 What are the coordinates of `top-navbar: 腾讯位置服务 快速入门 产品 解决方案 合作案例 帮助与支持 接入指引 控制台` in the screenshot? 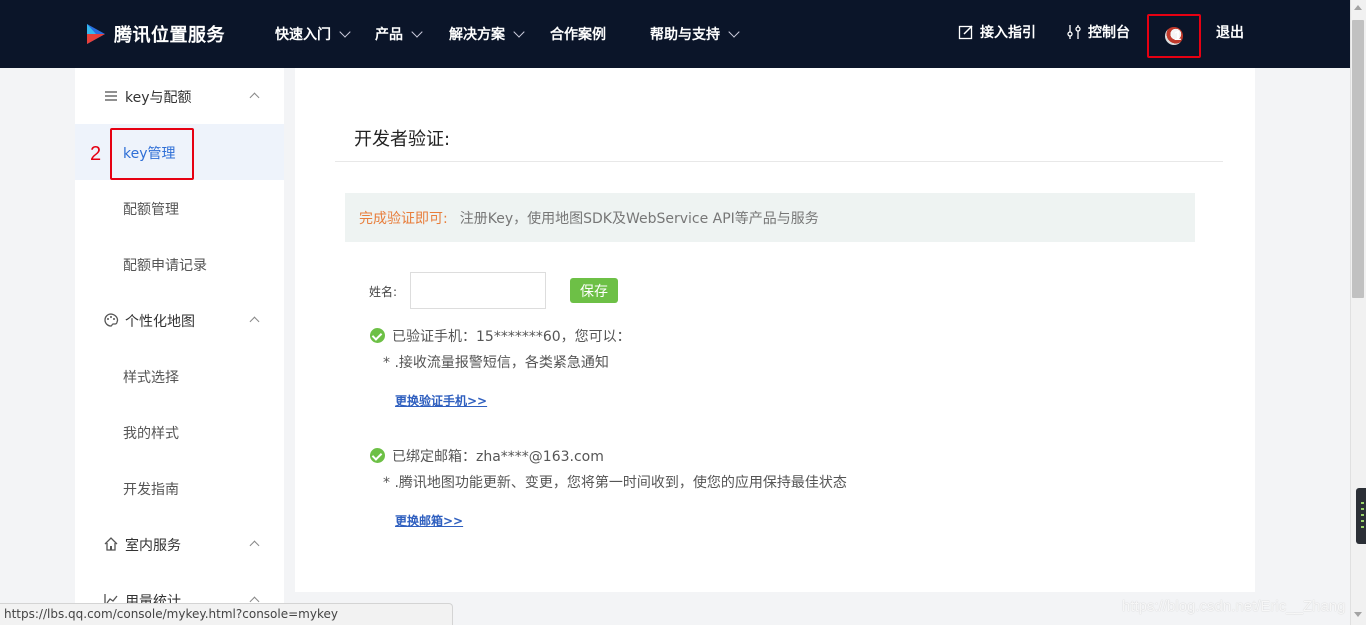 It's located at (675, 34).